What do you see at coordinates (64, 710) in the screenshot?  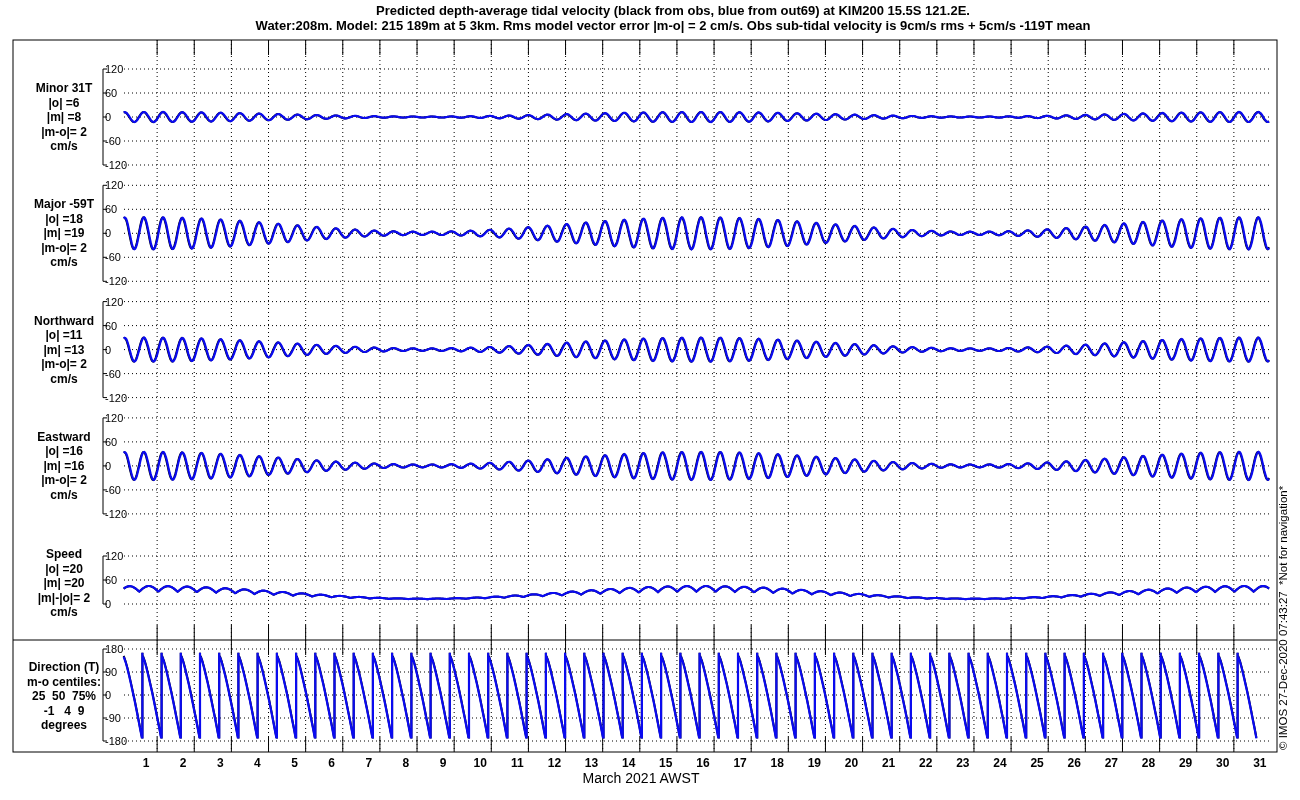 I see `panel-label: -1 4 9` at bounding box center [64, 710].